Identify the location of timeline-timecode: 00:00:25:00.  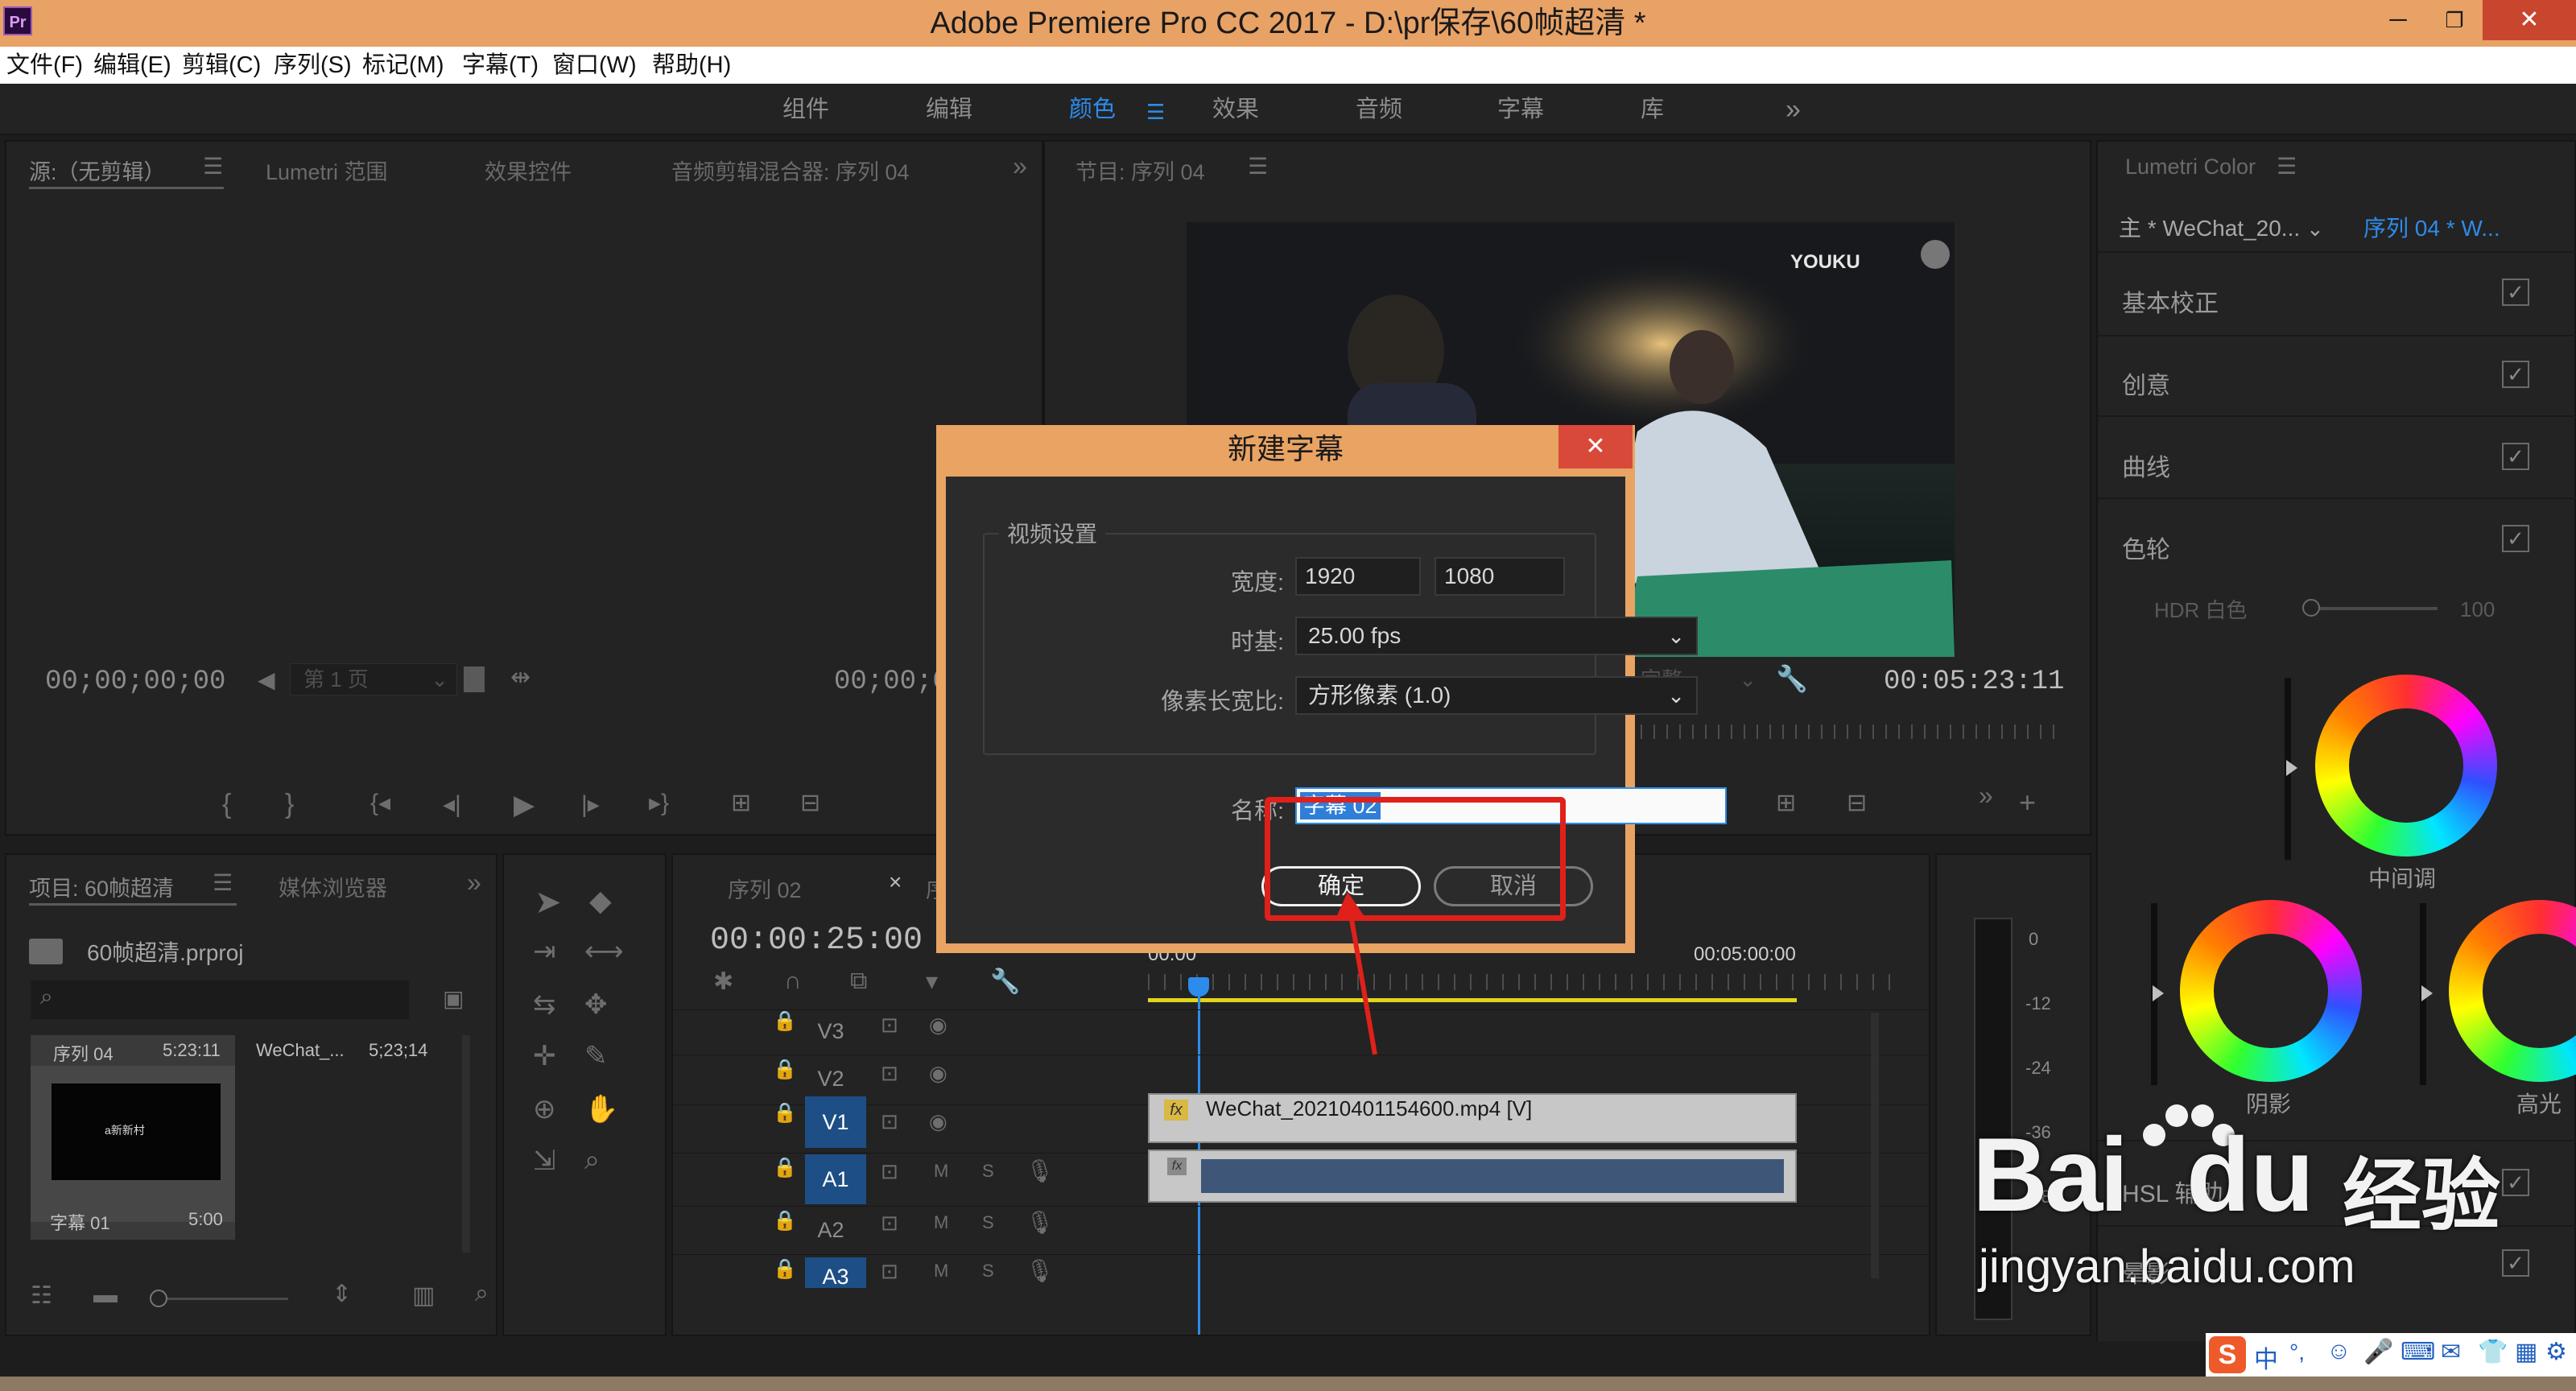
(816, 941).